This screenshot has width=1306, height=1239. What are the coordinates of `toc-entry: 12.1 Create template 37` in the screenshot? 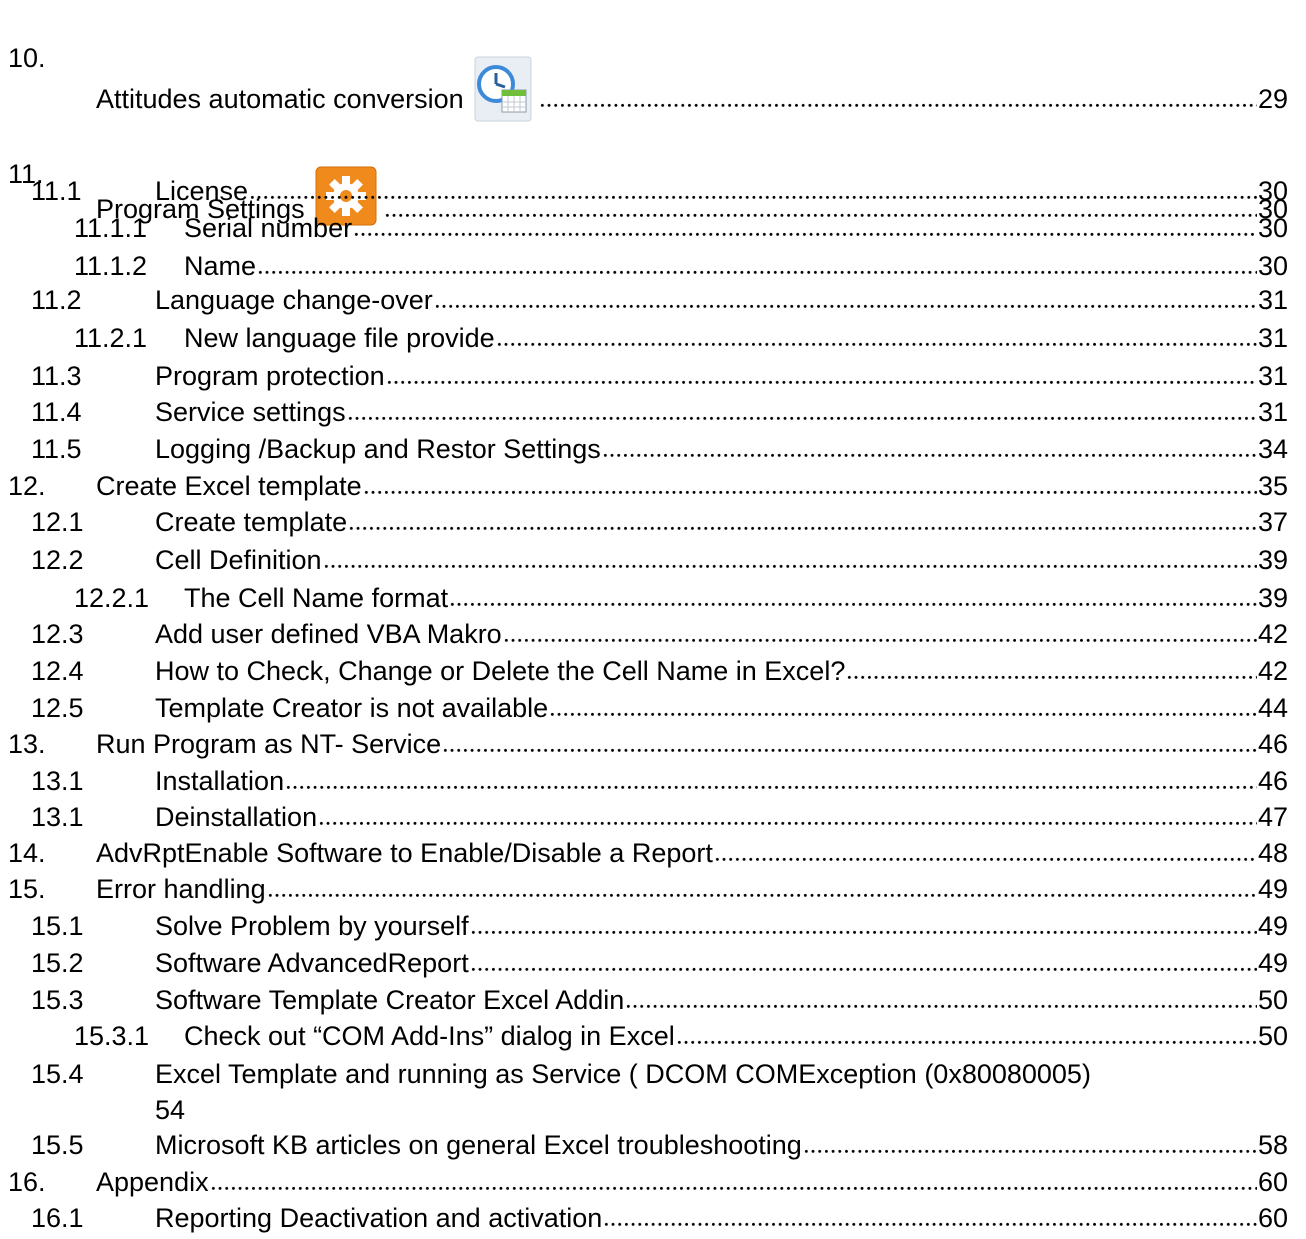 It's located at (653, 522).